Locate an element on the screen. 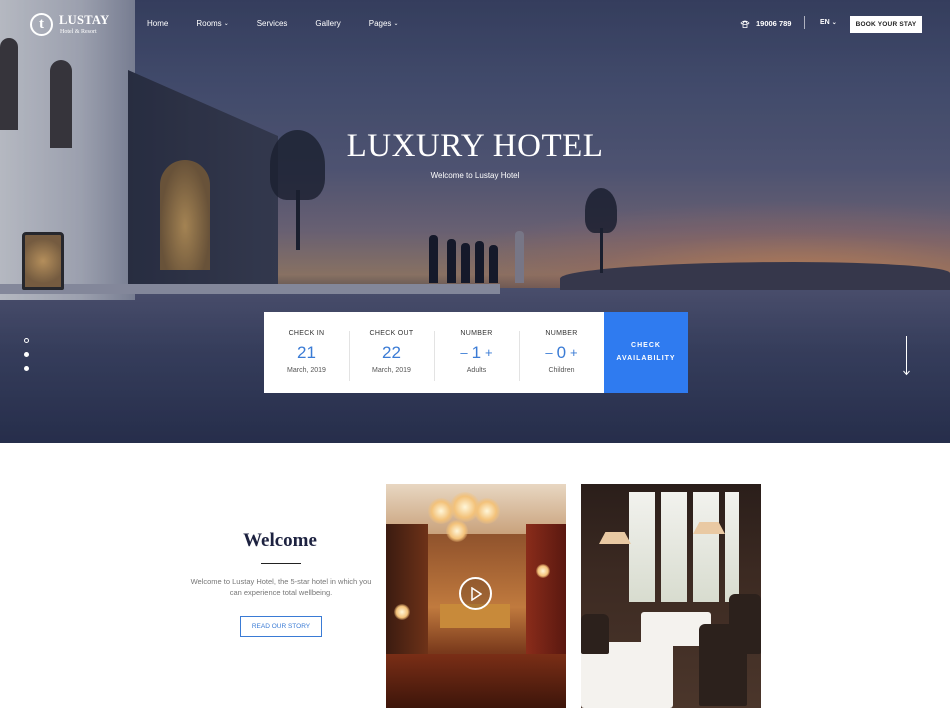 This screenshot has height=711, width=950. check-out-field: CHECK OUT 22 March, 2019 is located at coordinates (391, 354).